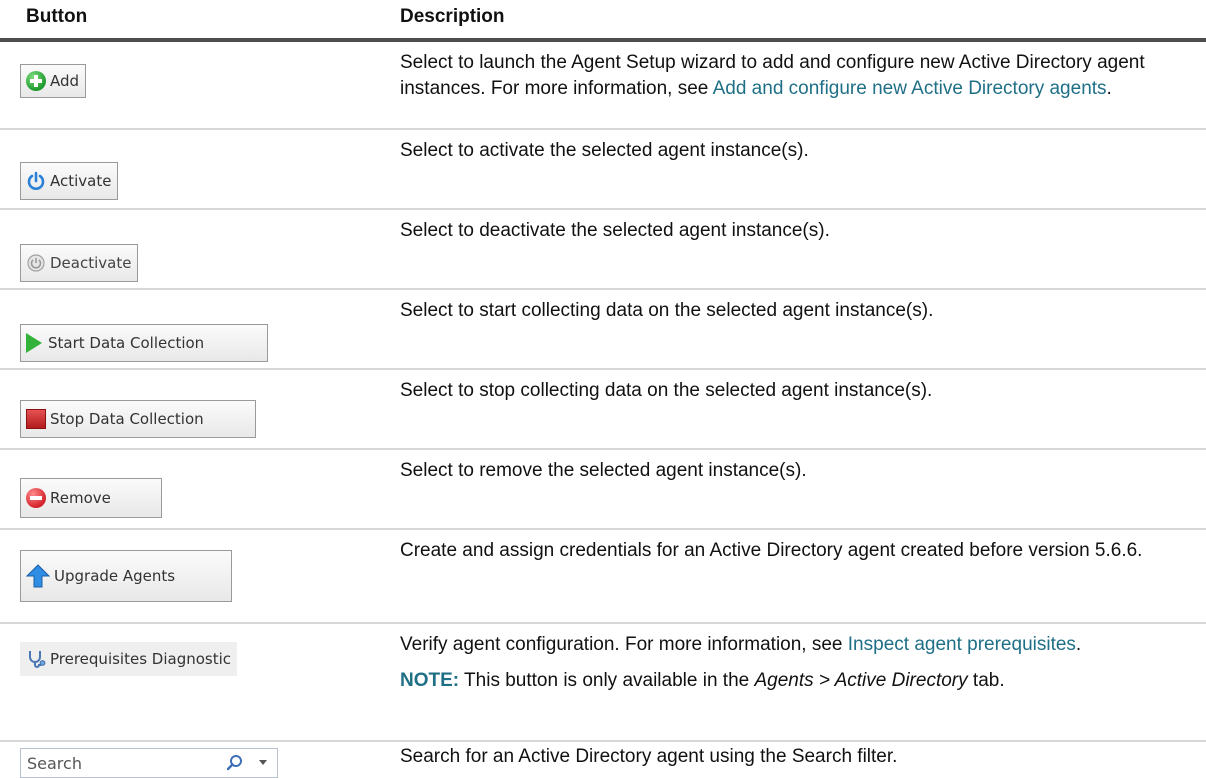  What do you see at coordinates (38, 576) in the screenshot?
I see `arrow-up-icon` at bounding box center [38, 576].